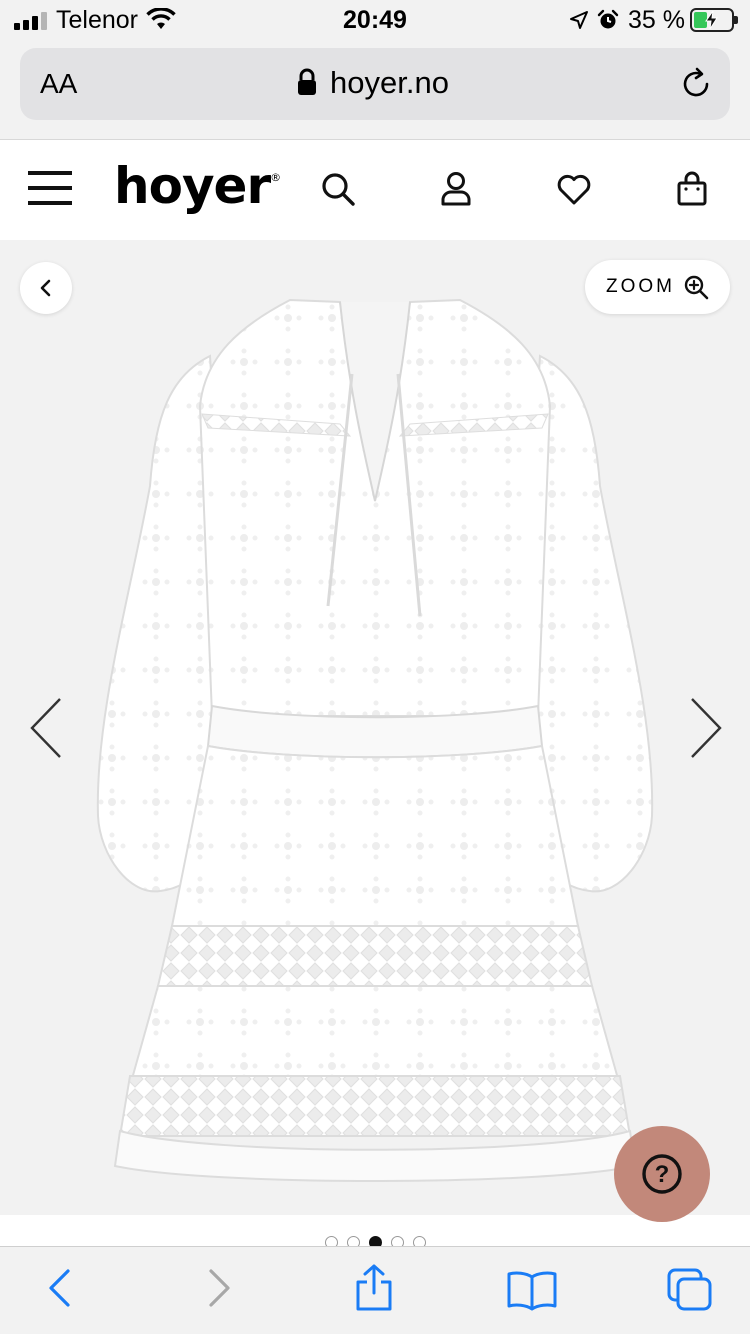  What do you see at coordinates (307, 81) in the screenshot?
I see `lock-icon` at bounding box center [307, 81].